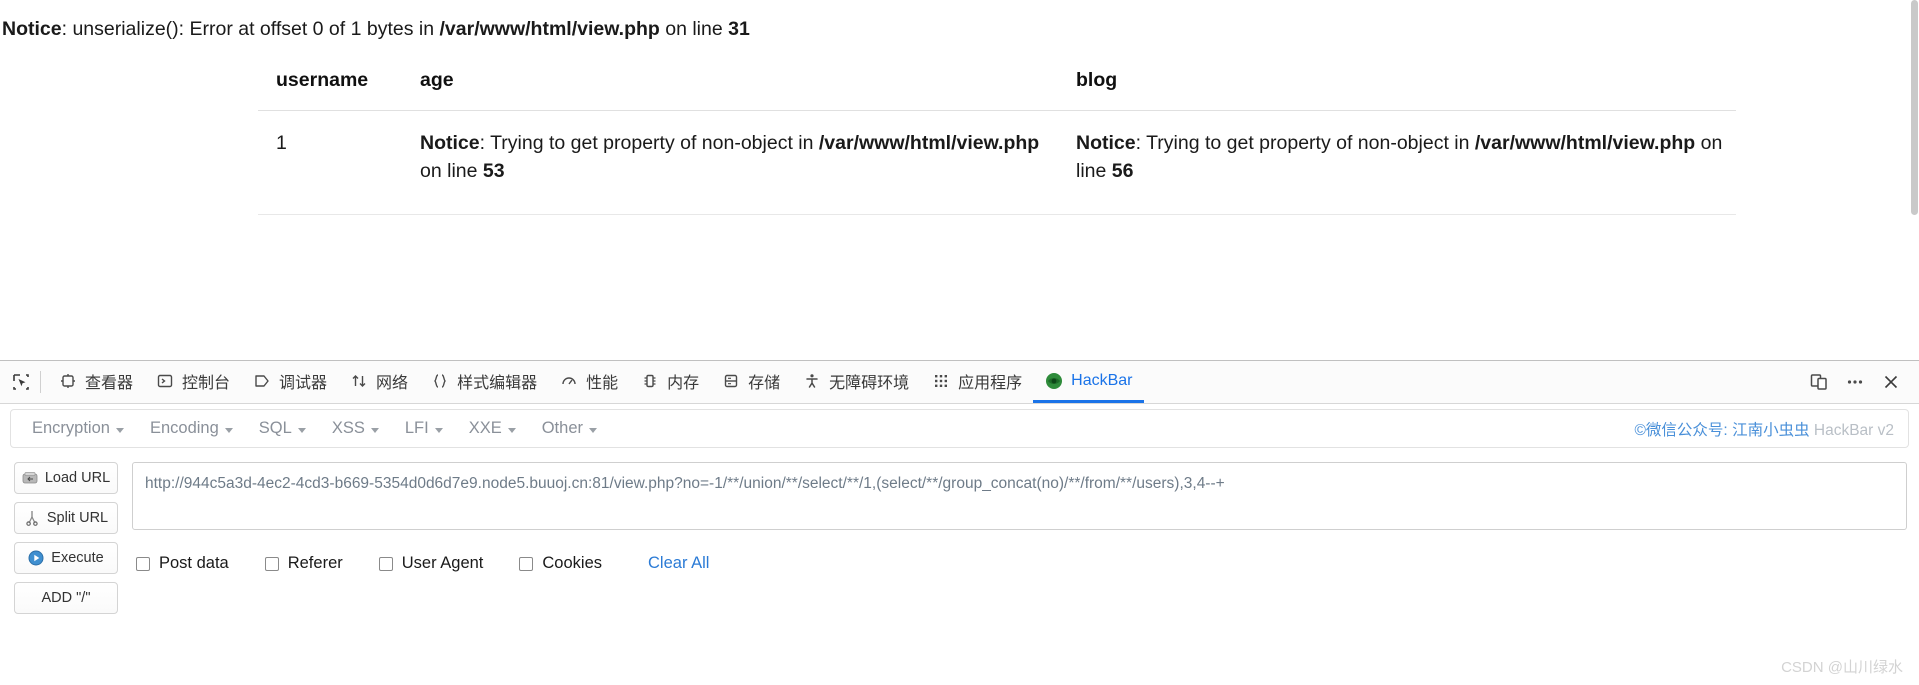 The image size is (1919, 685). What do you see at coordinates (315, 563) in the screenshot?
I see `option-referer-label: Referer` at bounding box center [315, 563].